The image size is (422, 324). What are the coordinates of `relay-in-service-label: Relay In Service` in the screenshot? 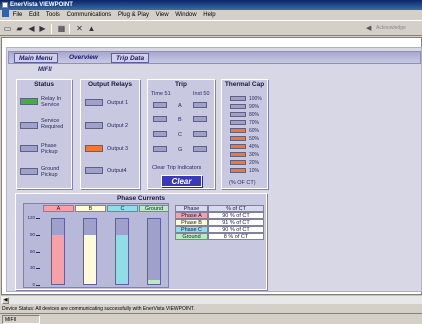 It's located at (51, 102).